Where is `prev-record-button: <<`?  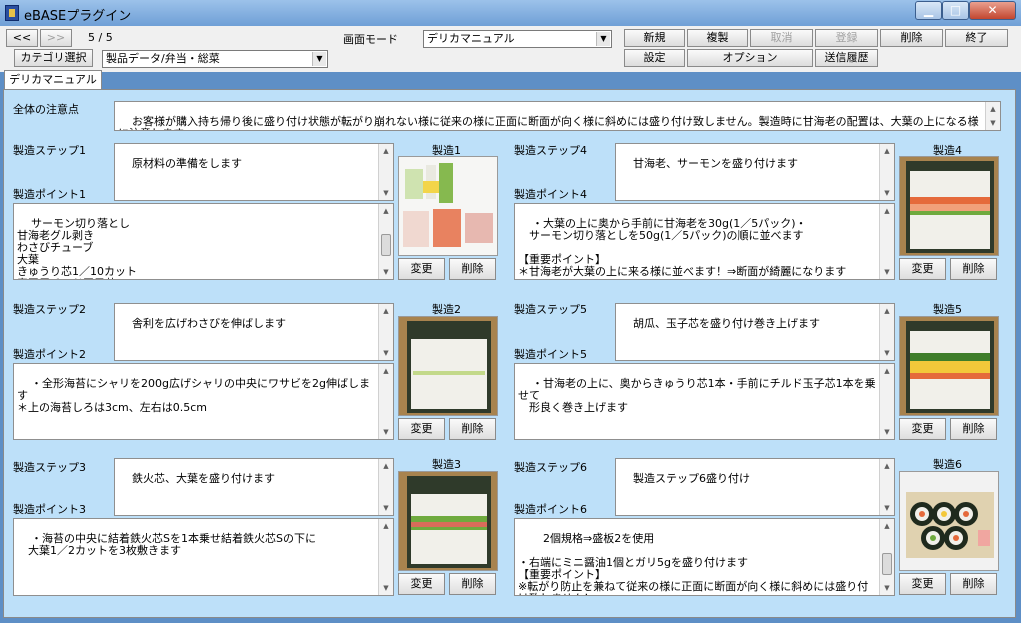
prev-record-button: << is located at coordinates (22, 38).